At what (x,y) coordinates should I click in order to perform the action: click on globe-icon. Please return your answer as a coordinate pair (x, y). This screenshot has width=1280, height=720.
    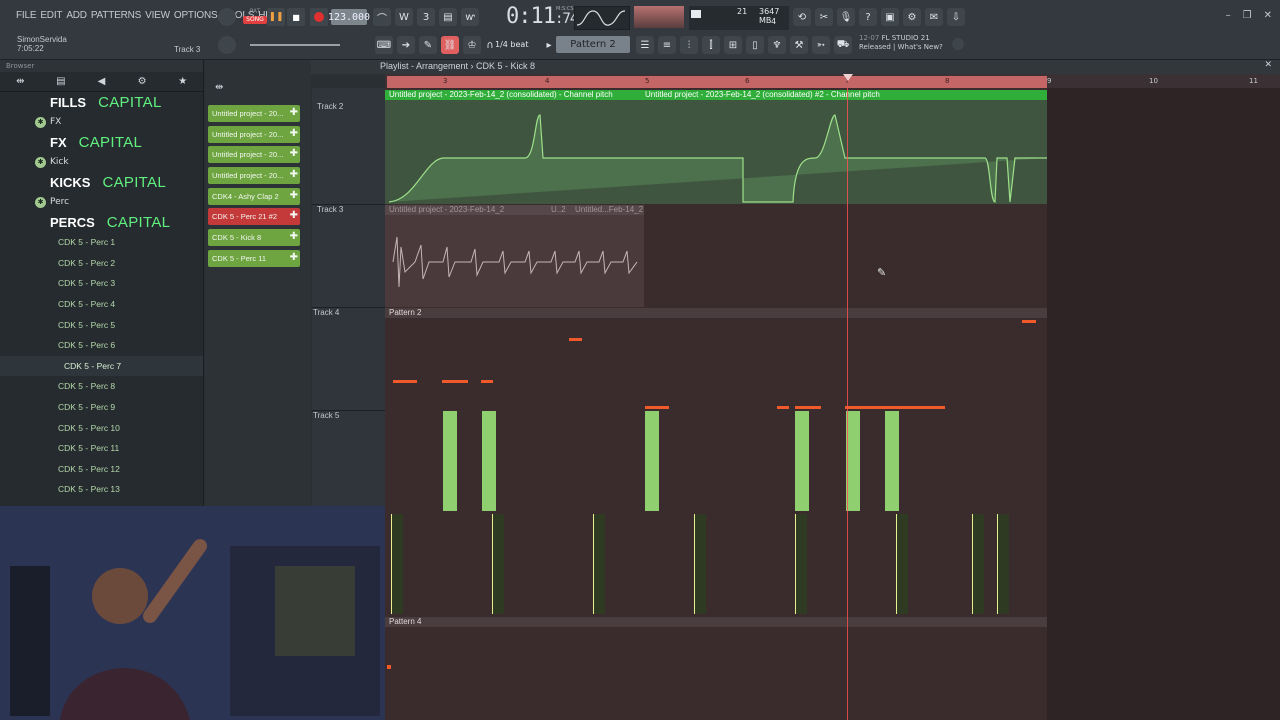
    Looking at the image, I should click on (958, 44).